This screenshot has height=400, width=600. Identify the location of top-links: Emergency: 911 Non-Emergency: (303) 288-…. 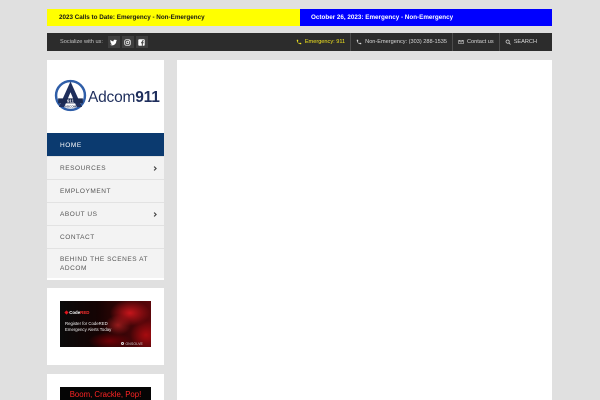
(416, 42).